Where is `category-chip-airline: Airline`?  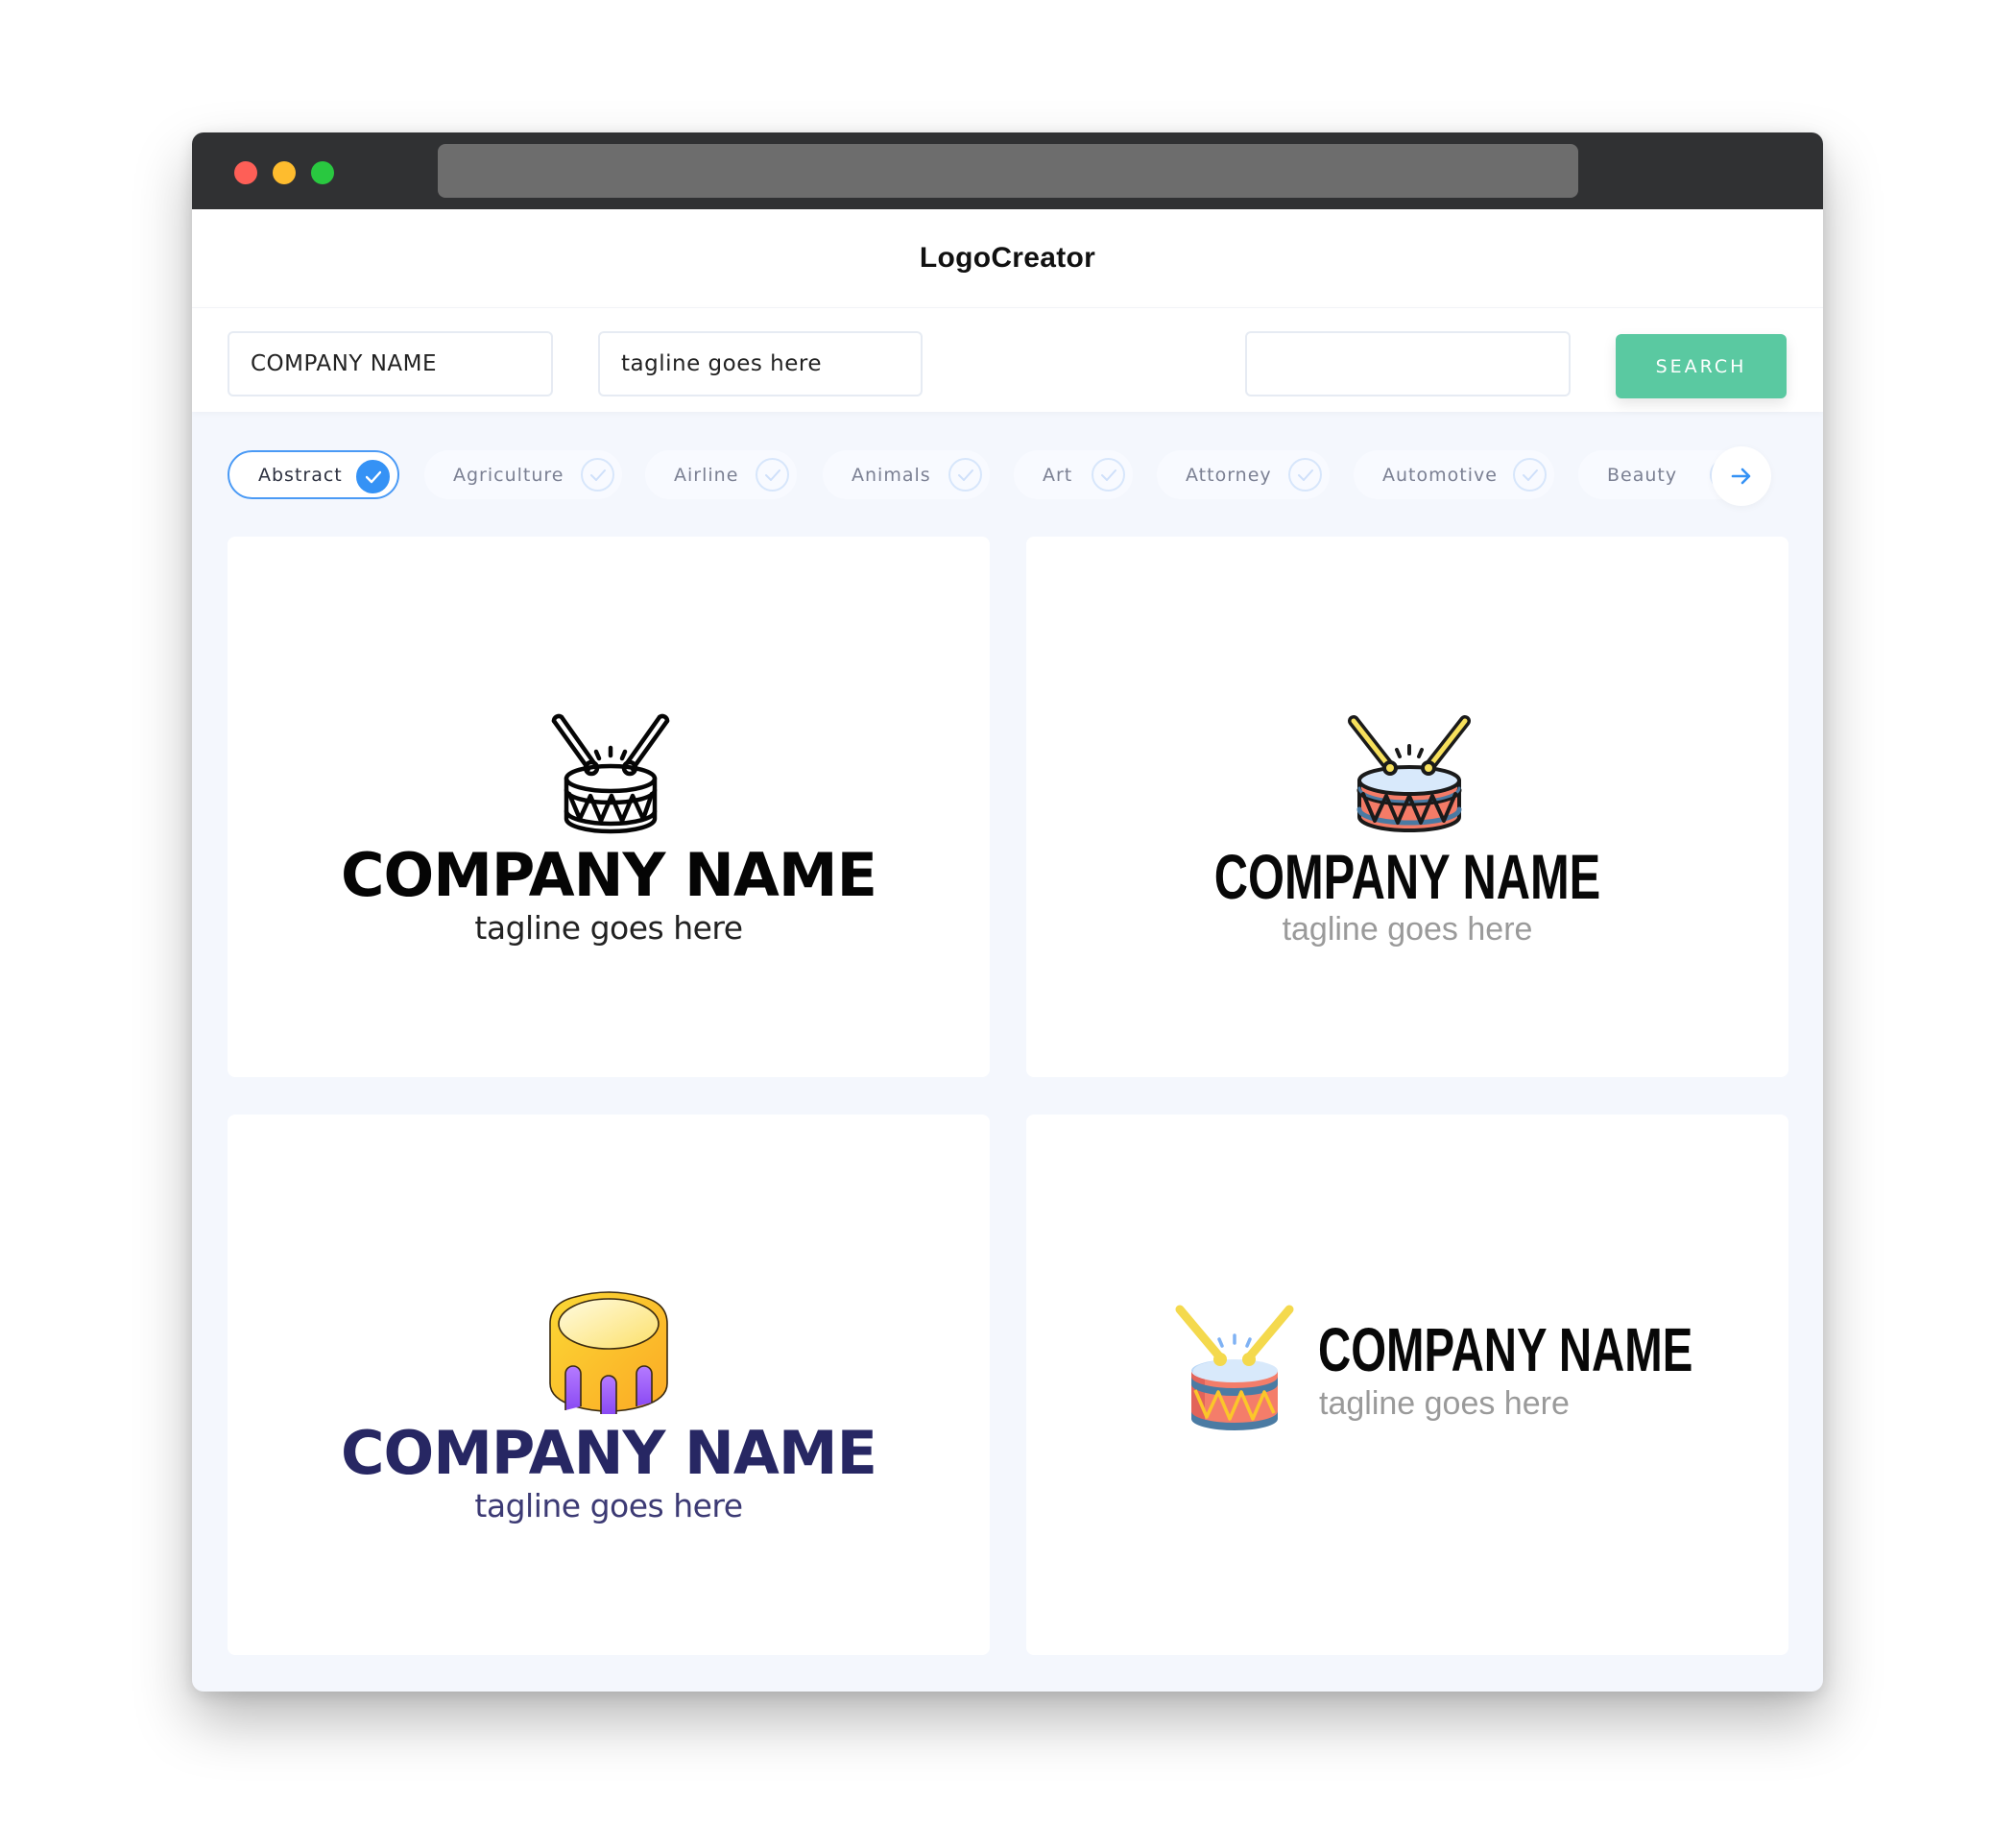 category-chip-airline: Airline is located at coordinates (721, 474).